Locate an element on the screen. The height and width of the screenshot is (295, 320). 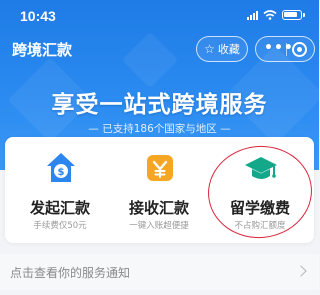
service-notice-bar: 点击查看你的服务通知 is located at coordinates (159, 272).